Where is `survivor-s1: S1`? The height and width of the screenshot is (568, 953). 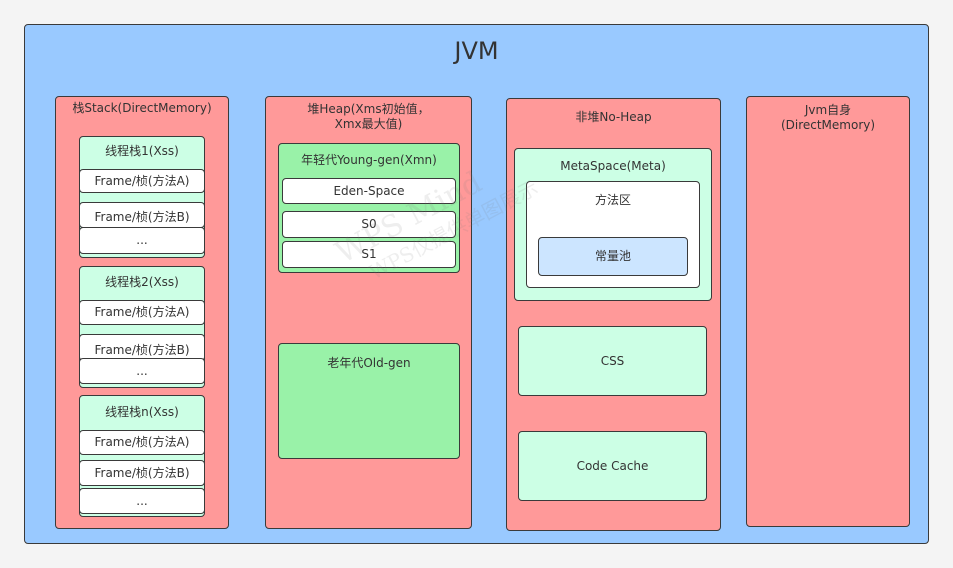
survivor-s1: S1 is located at coordinates (369, 254).